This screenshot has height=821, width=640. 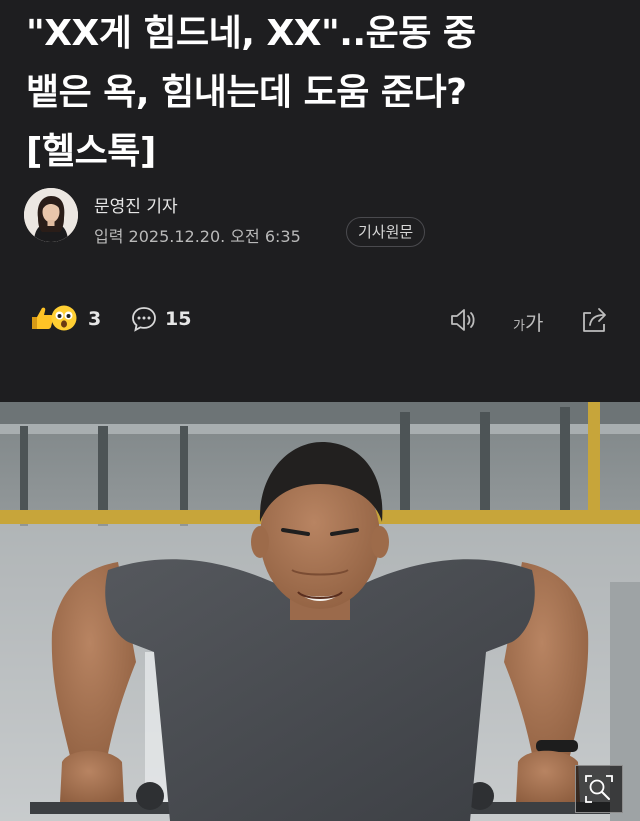 I want to click on text-size-small-label: 가, so click(x=519, y=326).